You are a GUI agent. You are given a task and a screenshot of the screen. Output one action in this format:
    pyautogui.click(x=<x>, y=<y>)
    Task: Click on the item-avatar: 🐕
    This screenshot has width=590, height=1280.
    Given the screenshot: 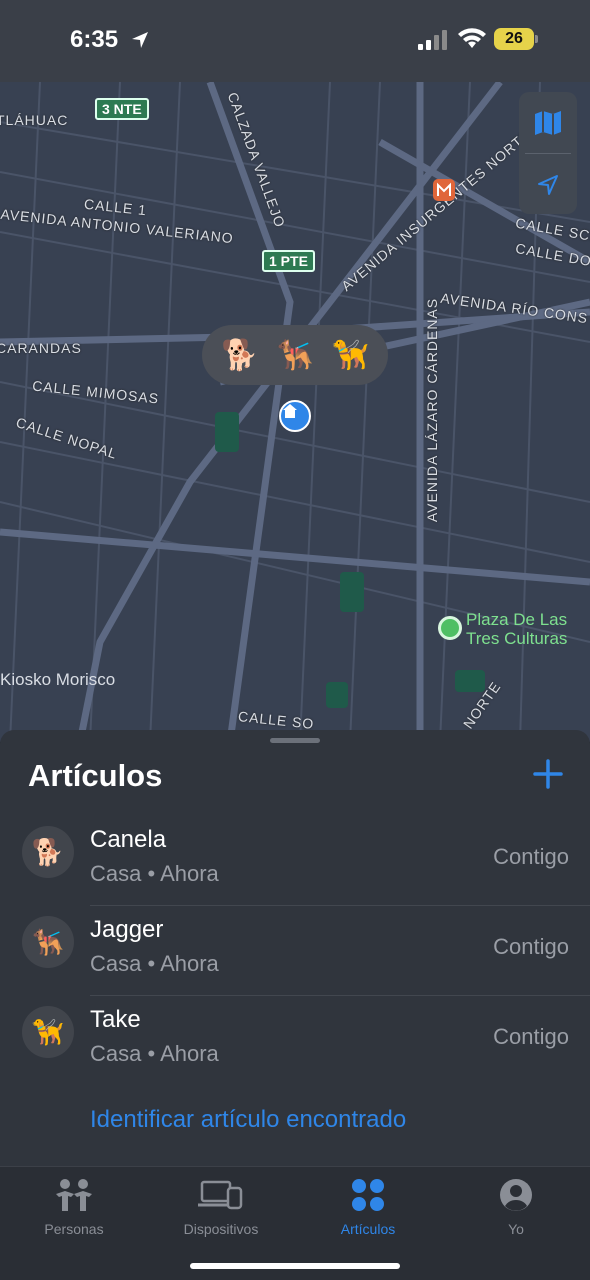 What is the action you would take?
    pyautogui.click(x=48, y=852)
    